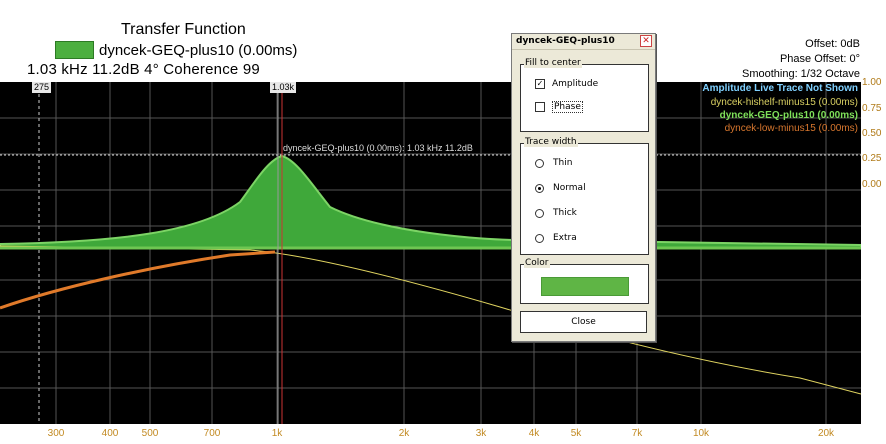 Image resolution: width=886 pixels, height=444 pixels. Describe the element at coordinates (575, 84) in the screenshot. I see `amplitude-label: Amplitude` at that location.